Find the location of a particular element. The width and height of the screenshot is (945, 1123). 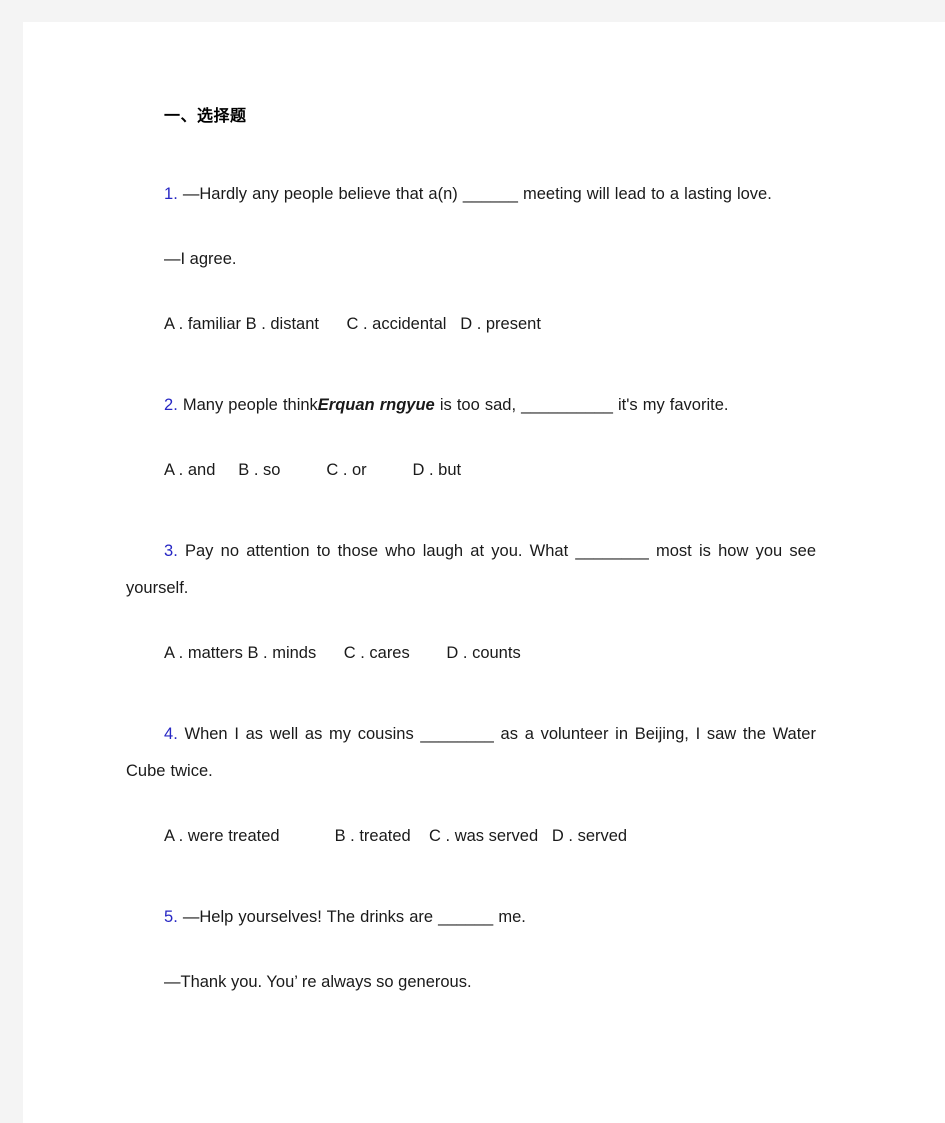

question-4-number: 4 is located at coordinates (169, 734).